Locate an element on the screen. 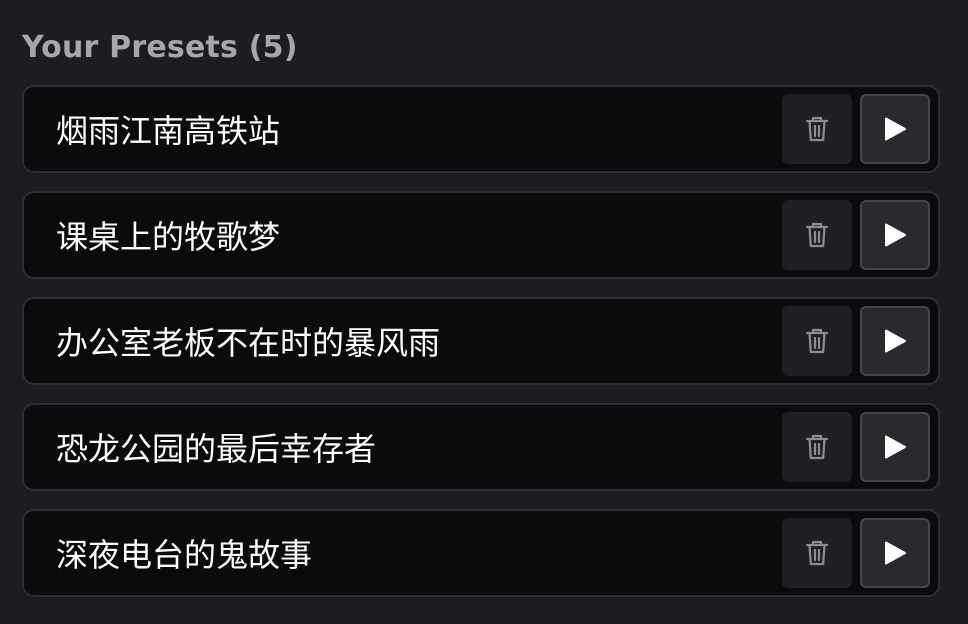 This screenshot has width=968, height=624. preset-row: 恐龙公园的最后幸存者 is located at coordinates (481, 447).